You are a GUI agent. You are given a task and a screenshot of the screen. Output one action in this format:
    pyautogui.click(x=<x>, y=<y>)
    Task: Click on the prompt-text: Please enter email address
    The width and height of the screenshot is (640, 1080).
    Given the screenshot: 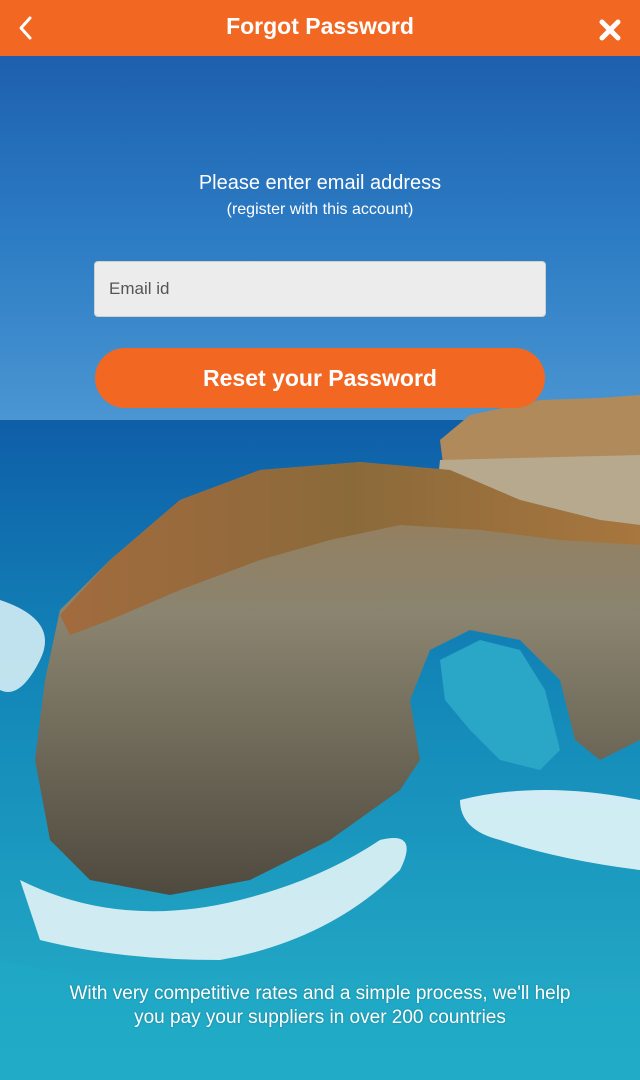 What is the action you would take?
    pyautogui.click(x=320, y=183)
    